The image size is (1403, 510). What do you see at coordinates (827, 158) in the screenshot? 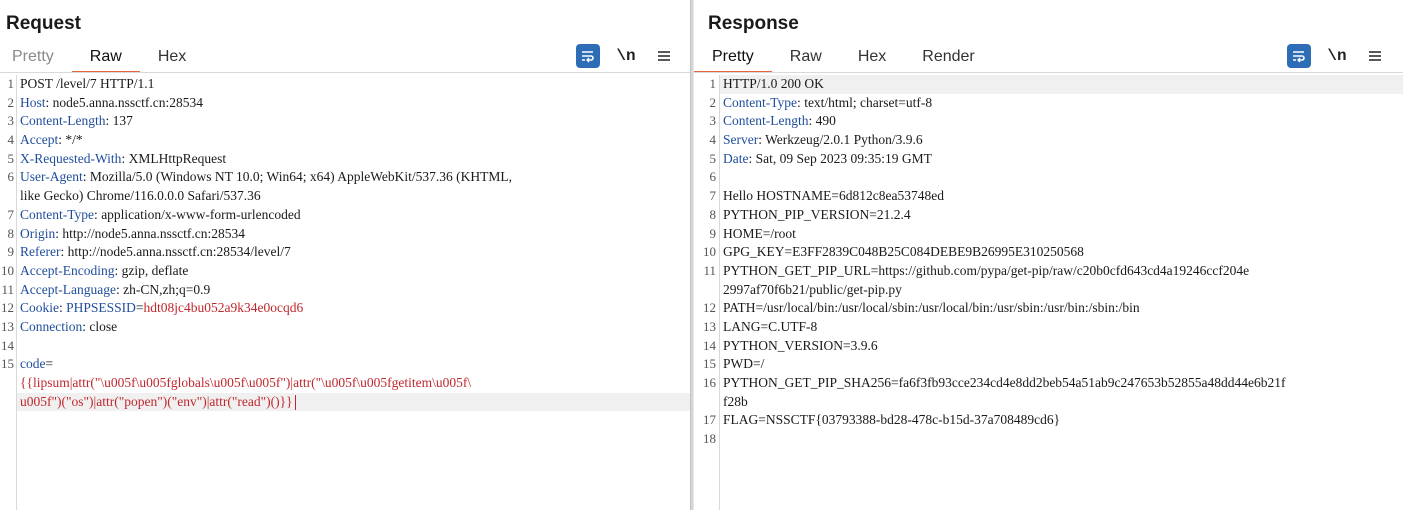
I see `code-text: Date: Sat, 09 Sep 2023 09:35:19 GMT` at bounding box center [827, 158].